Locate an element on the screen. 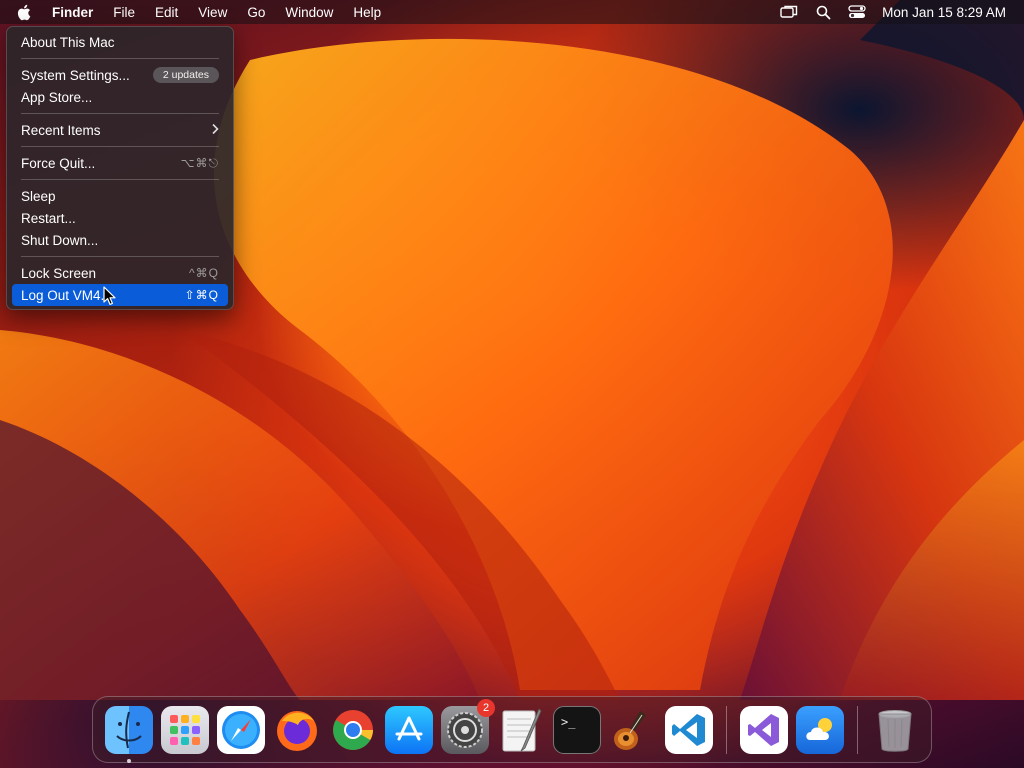  running-indicator is located at coordinates (129, 760).